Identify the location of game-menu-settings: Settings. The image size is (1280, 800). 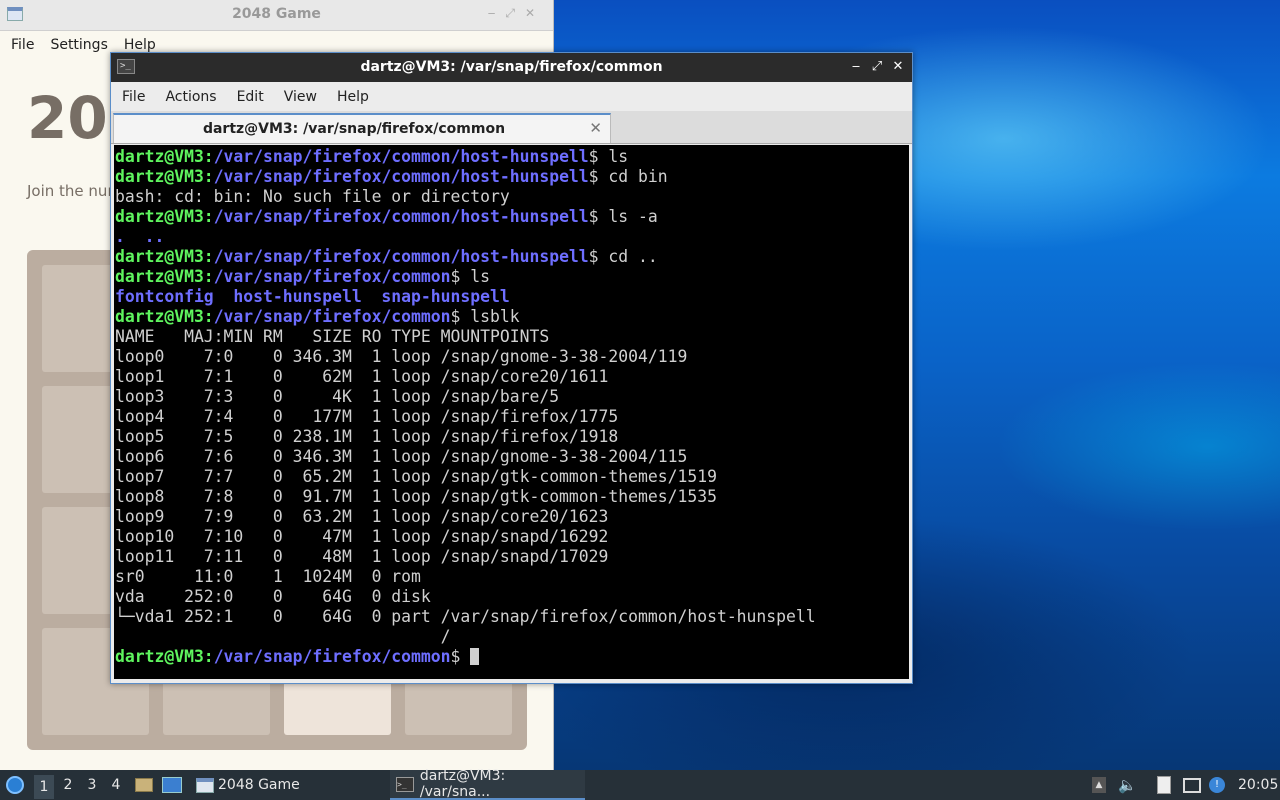
(78, 45).